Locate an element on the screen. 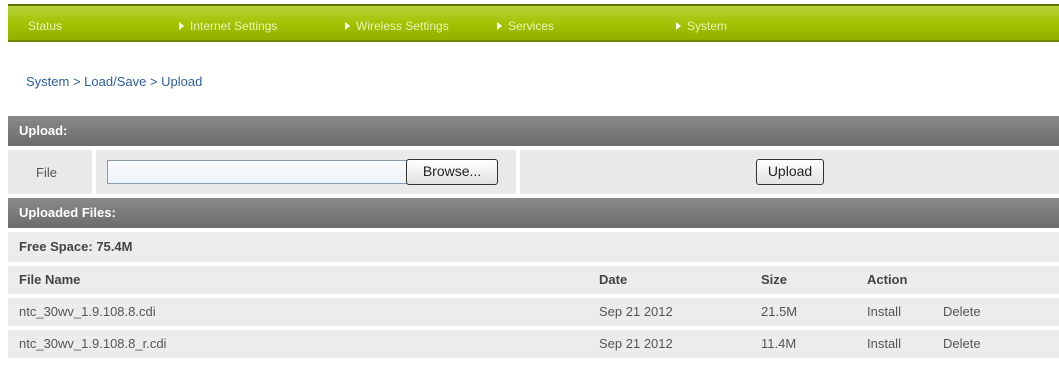 The width and height of the screenshot is (1059, 370). uploaded-files-section-header: Uploaded Files: is located at coordinates (533, 213).